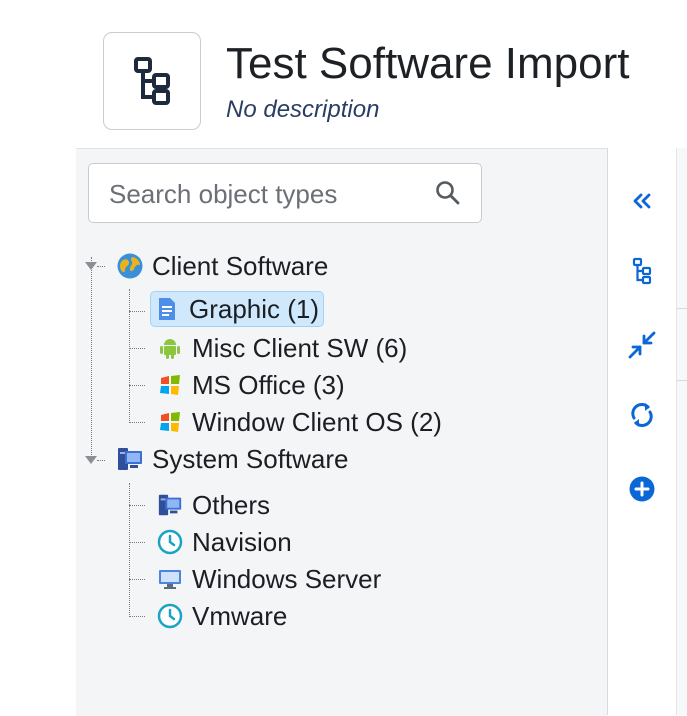  I want to click on expand-toggle-system-software, so click(91, 460).